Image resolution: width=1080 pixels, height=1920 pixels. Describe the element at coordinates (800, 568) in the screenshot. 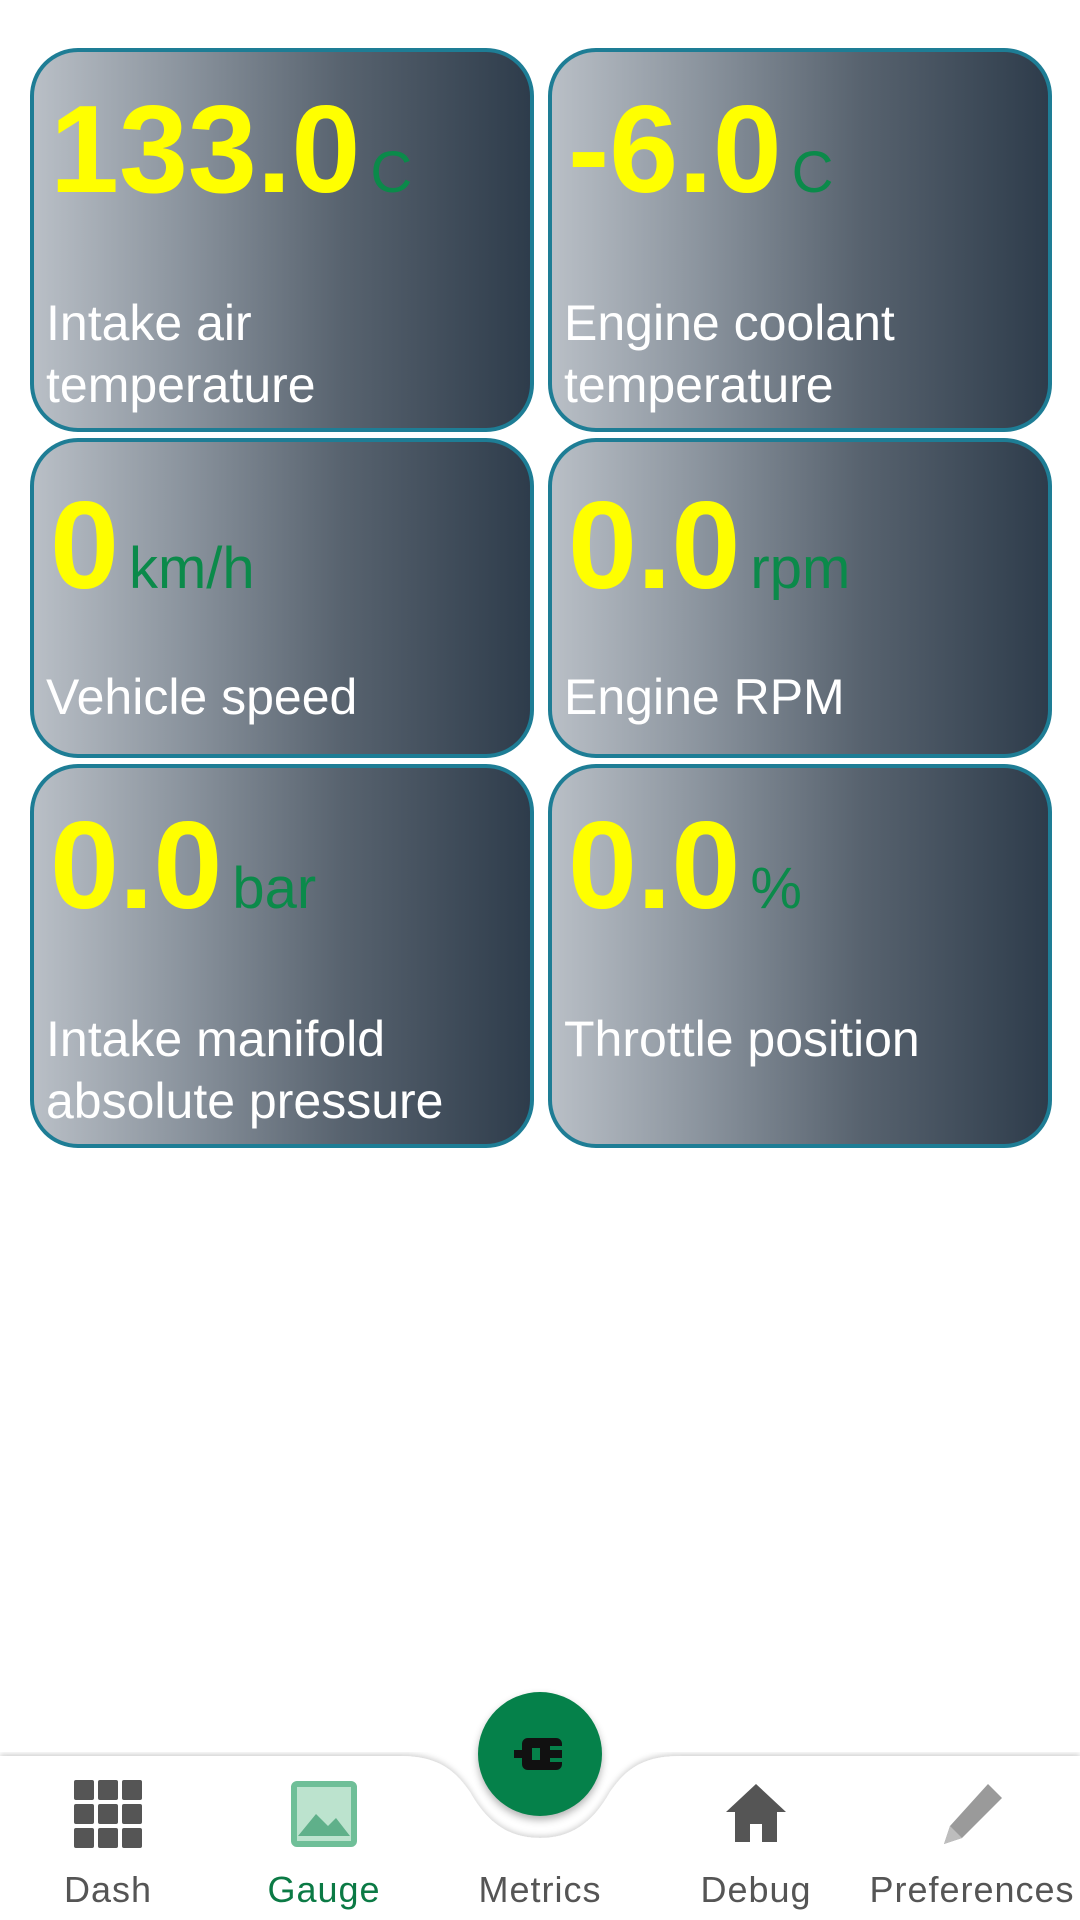

I see `gauge-unit: rpm` at that location.